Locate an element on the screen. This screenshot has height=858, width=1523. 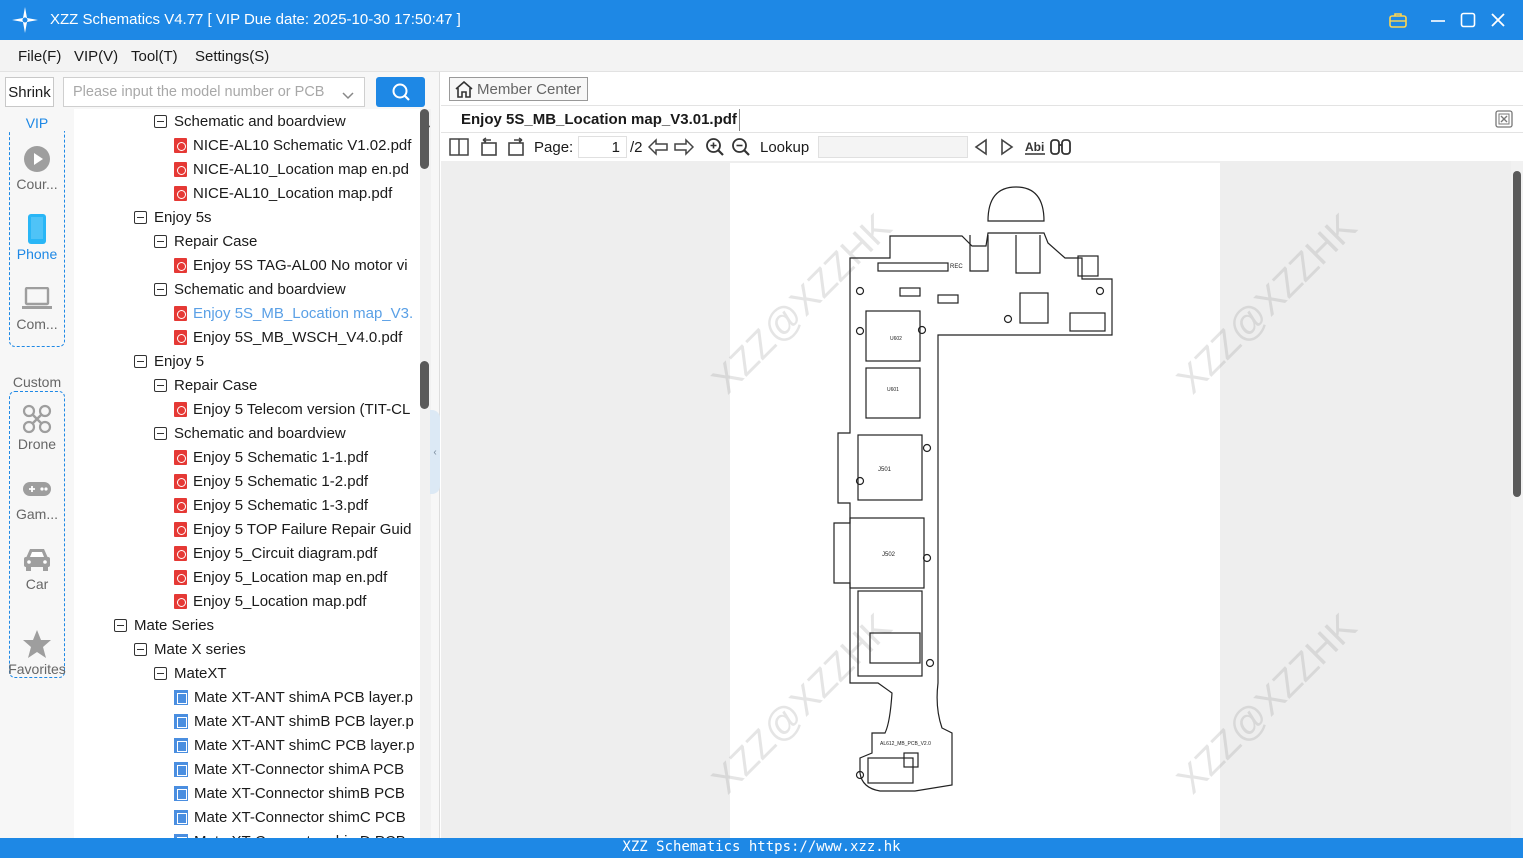
tree-folder-row: MateXT is located at coordinates (150, 673).